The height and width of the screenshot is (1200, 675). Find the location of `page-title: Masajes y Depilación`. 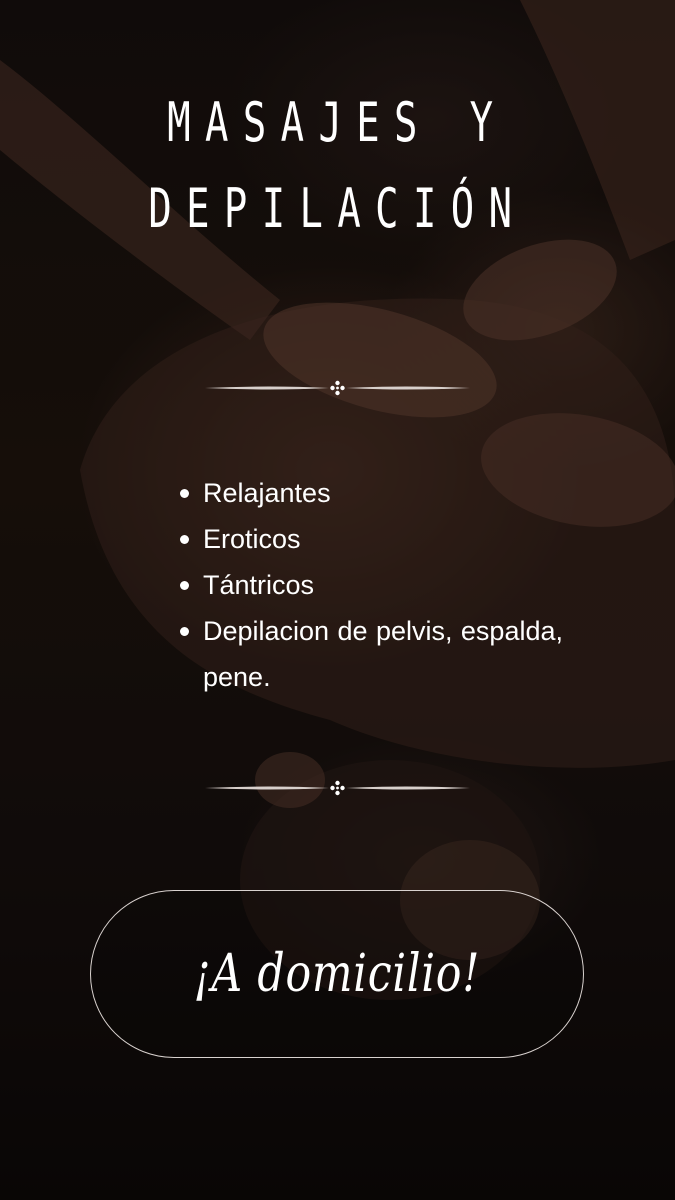

page-title: Masajes y Depilación is located at coordinates (337, 166).